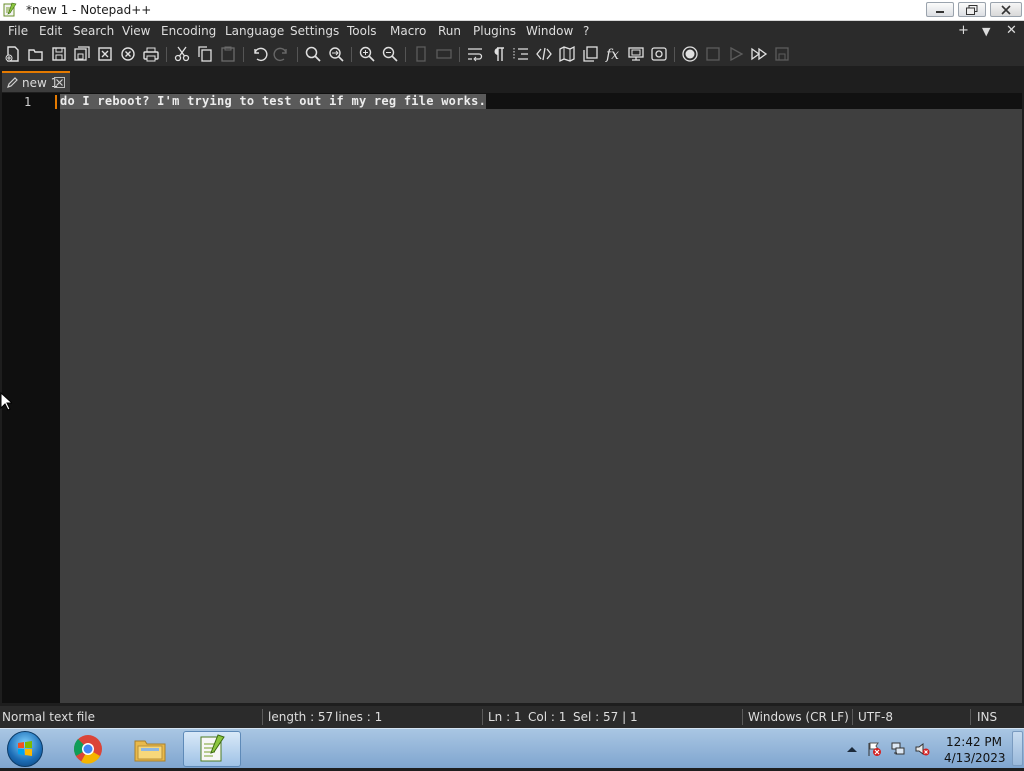 This screenshot has width=1024, height=771. What do you see at coordinates (444, 54) in the screenshot?
I see `sync-horizontal-icon` at bounding box center [444, 54].